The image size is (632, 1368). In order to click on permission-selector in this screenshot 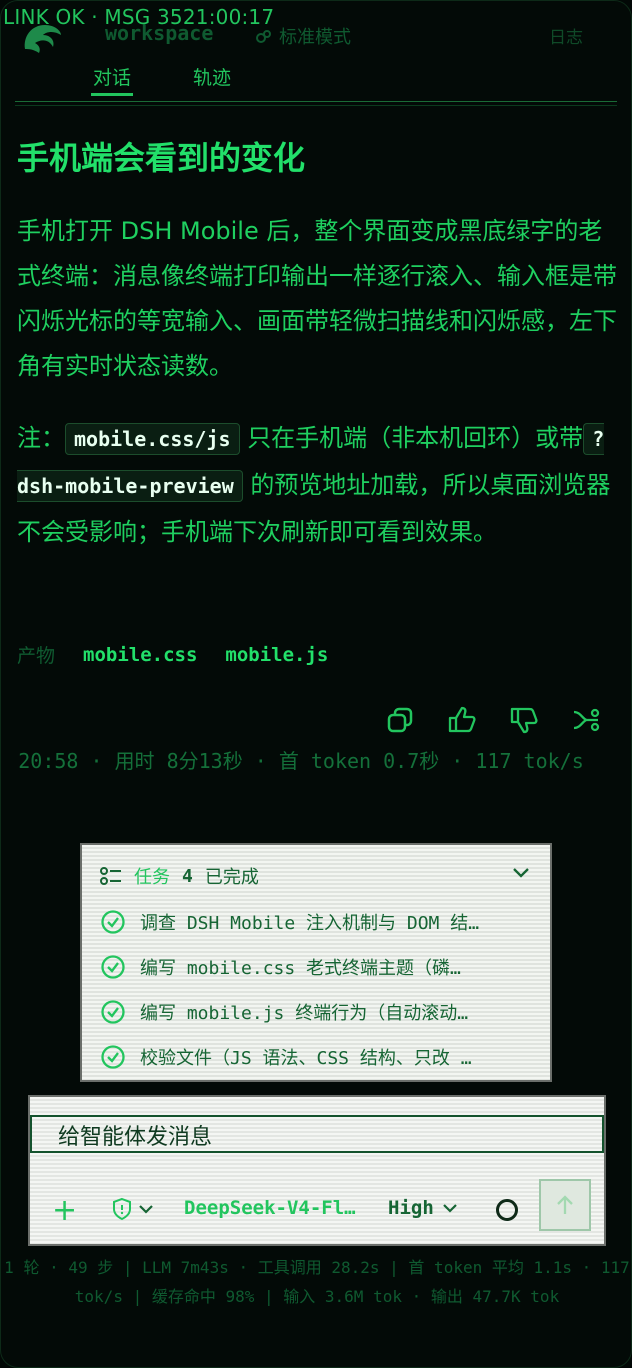, I will do `click(132, 1209)`.